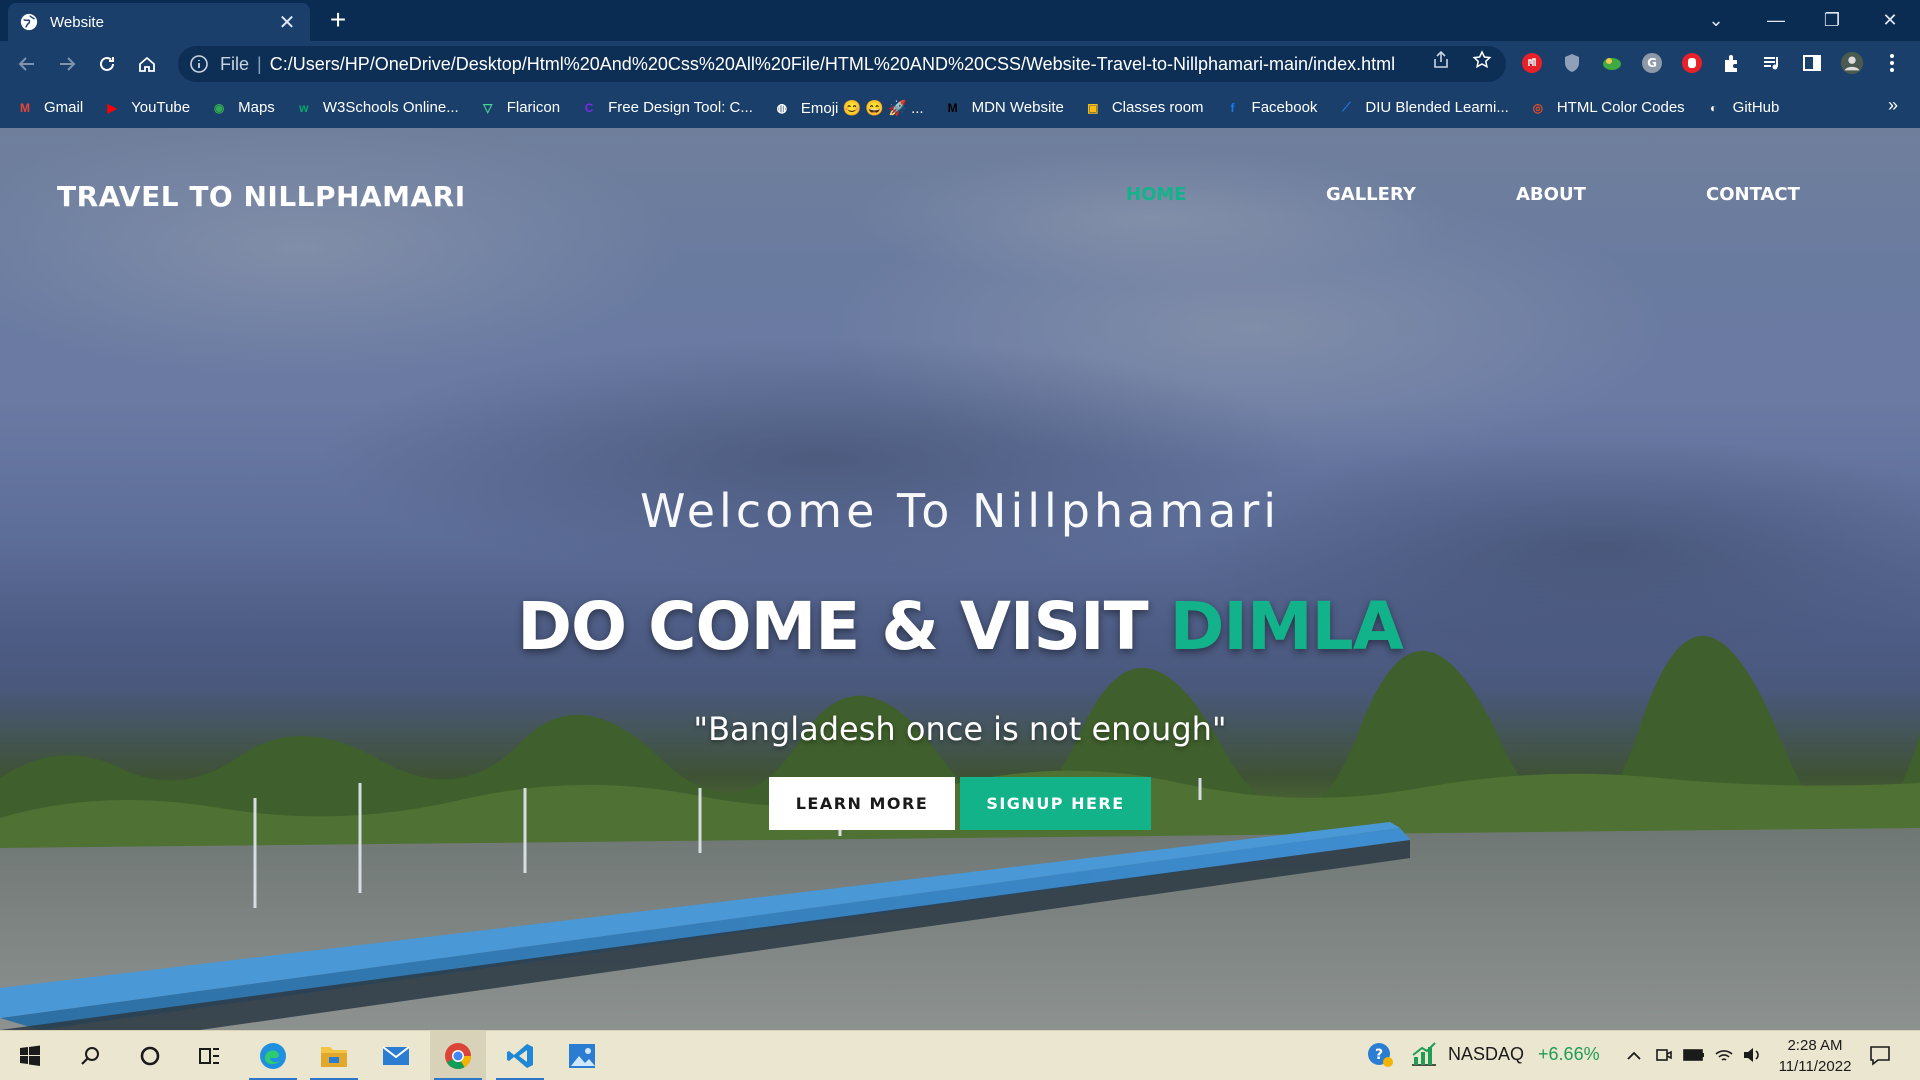 The width and height of the screenshot is (1920, 1080). Describe the element at coordinates (1572, 63) in the screenshot. I see `shield-icon` at that location.